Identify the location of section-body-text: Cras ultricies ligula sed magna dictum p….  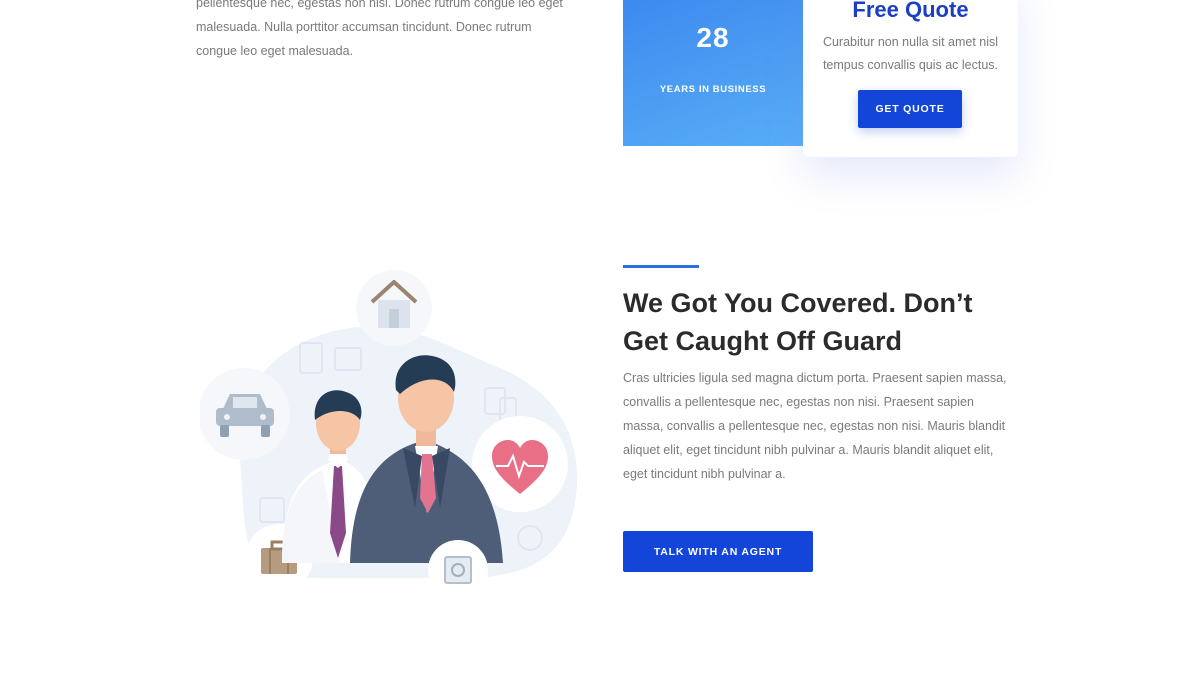
(815, 426).